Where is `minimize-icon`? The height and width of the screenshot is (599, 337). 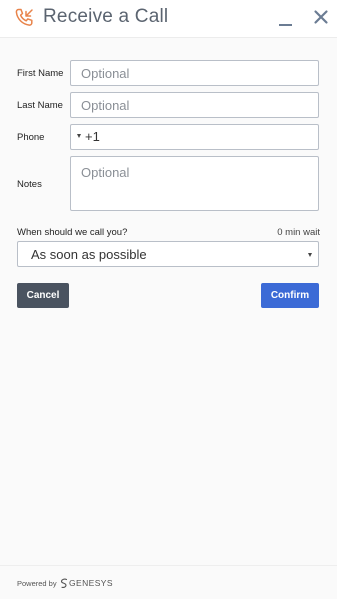 minimize-icon is located at coordinates (285, 25).